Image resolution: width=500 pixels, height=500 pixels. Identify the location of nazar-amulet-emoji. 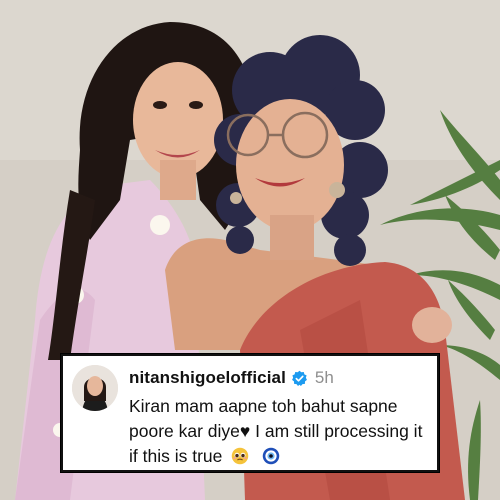
(271, 456).